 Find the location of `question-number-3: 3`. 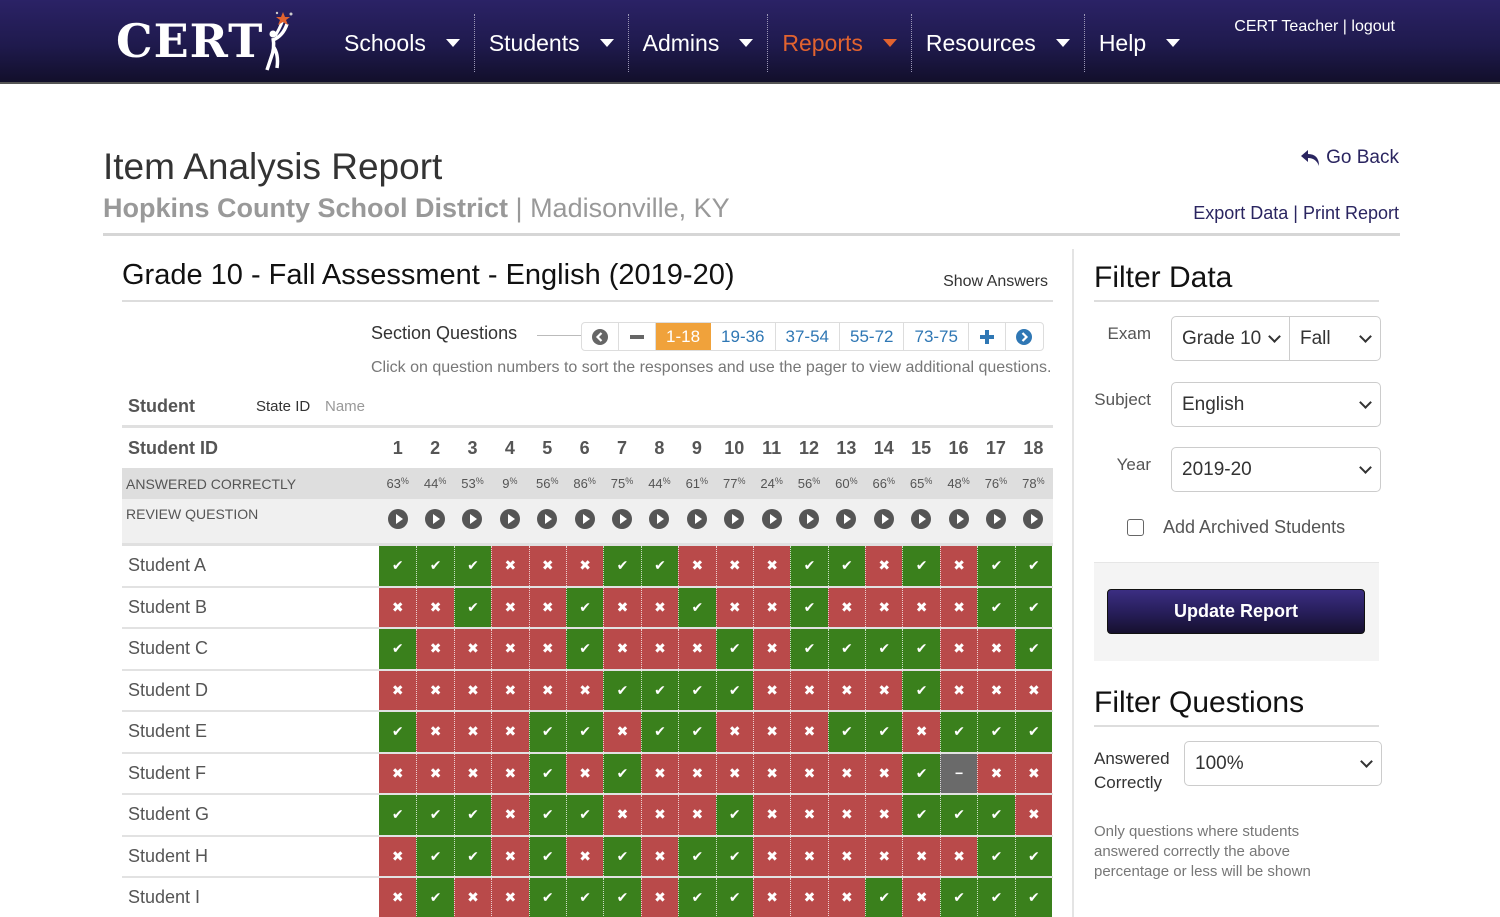

question-number-3: 3 is located at coordinates (472, 448).